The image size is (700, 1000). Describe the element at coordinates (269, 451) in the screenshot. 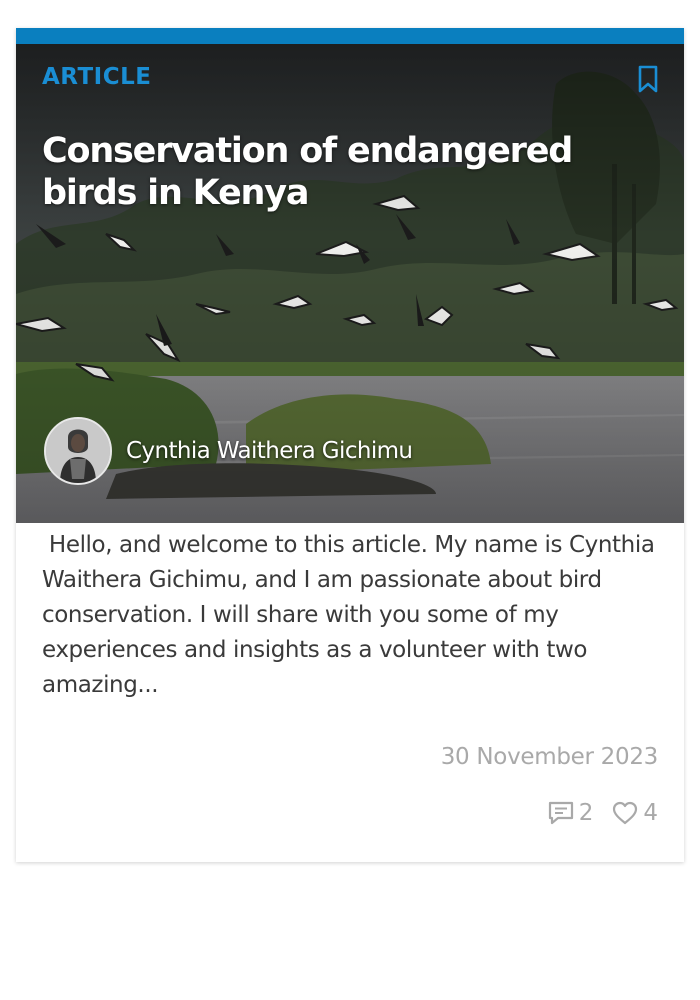

I see `author-name: Cynthia Waithera Gichimu` at that location.